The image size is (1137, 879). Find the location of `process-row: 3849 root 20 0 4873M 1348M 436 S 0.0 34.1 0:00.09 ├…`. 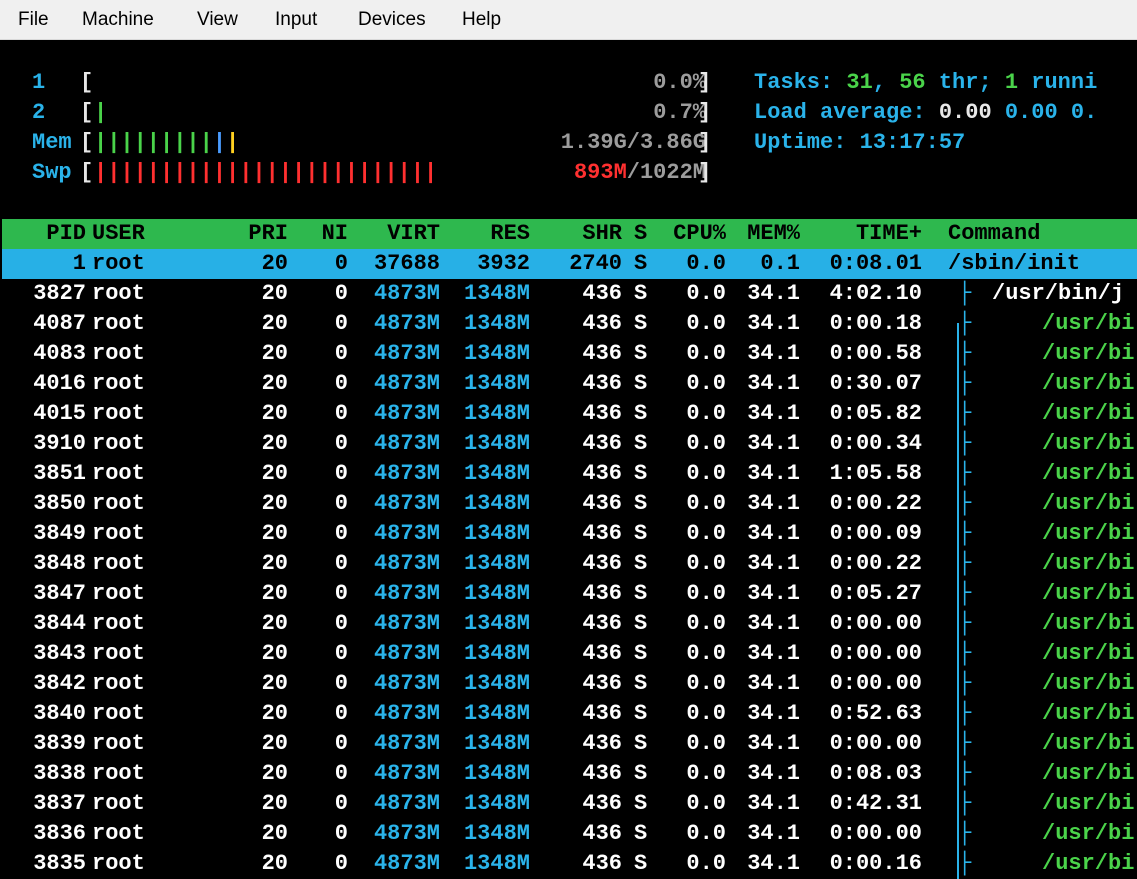

process-row: 3849 root 20 0 4873M 1348M 436 S 0.0 34.1 0:00.09 ├… is located at coordinates (569, 534).